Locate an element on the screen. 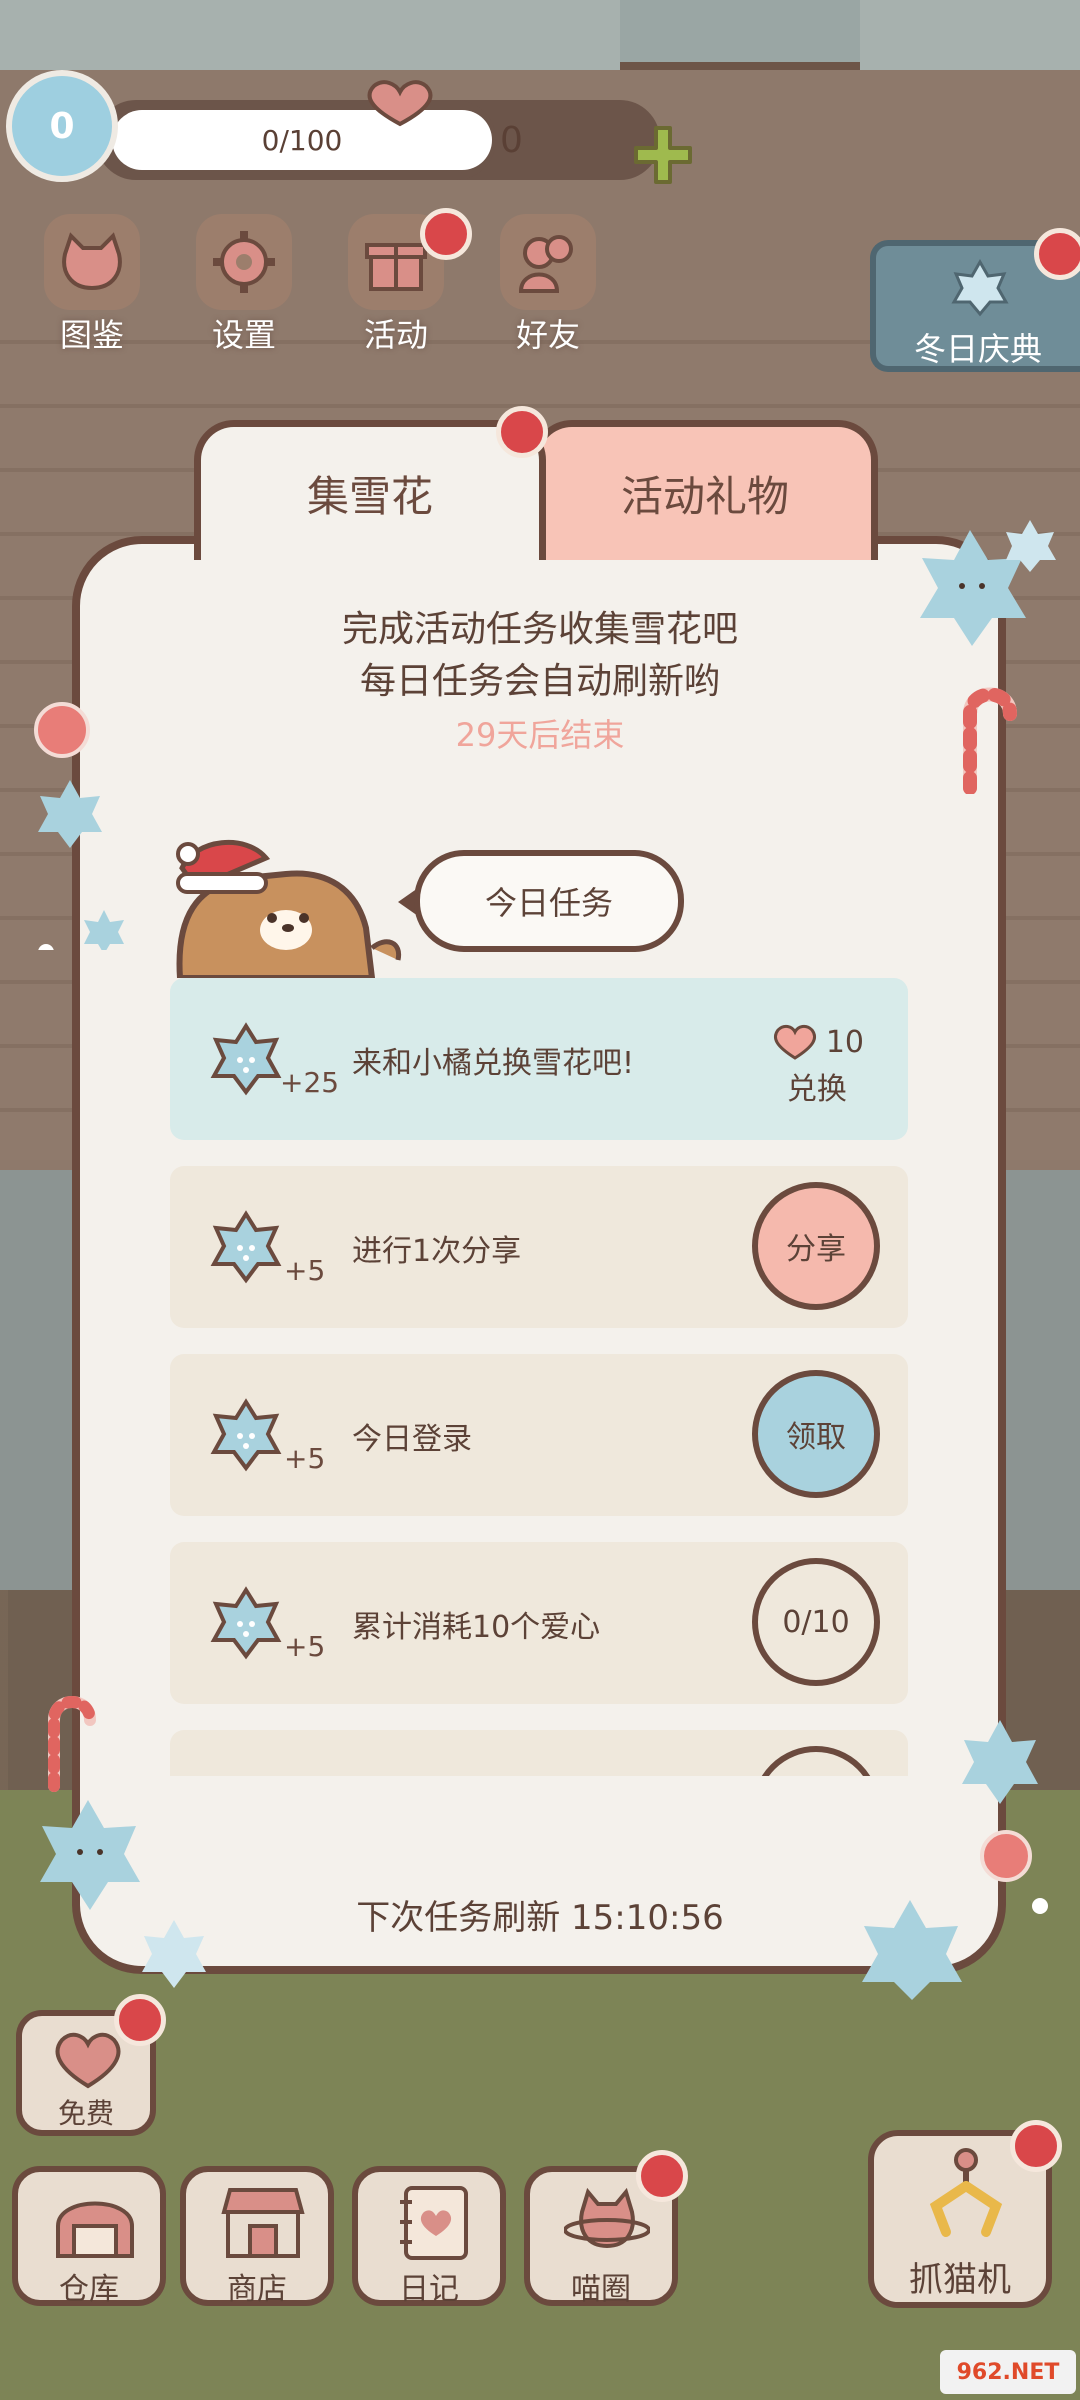 This screenshot has width=1080, height=2400. task-row-partial is located at coordinates (539, 1753).